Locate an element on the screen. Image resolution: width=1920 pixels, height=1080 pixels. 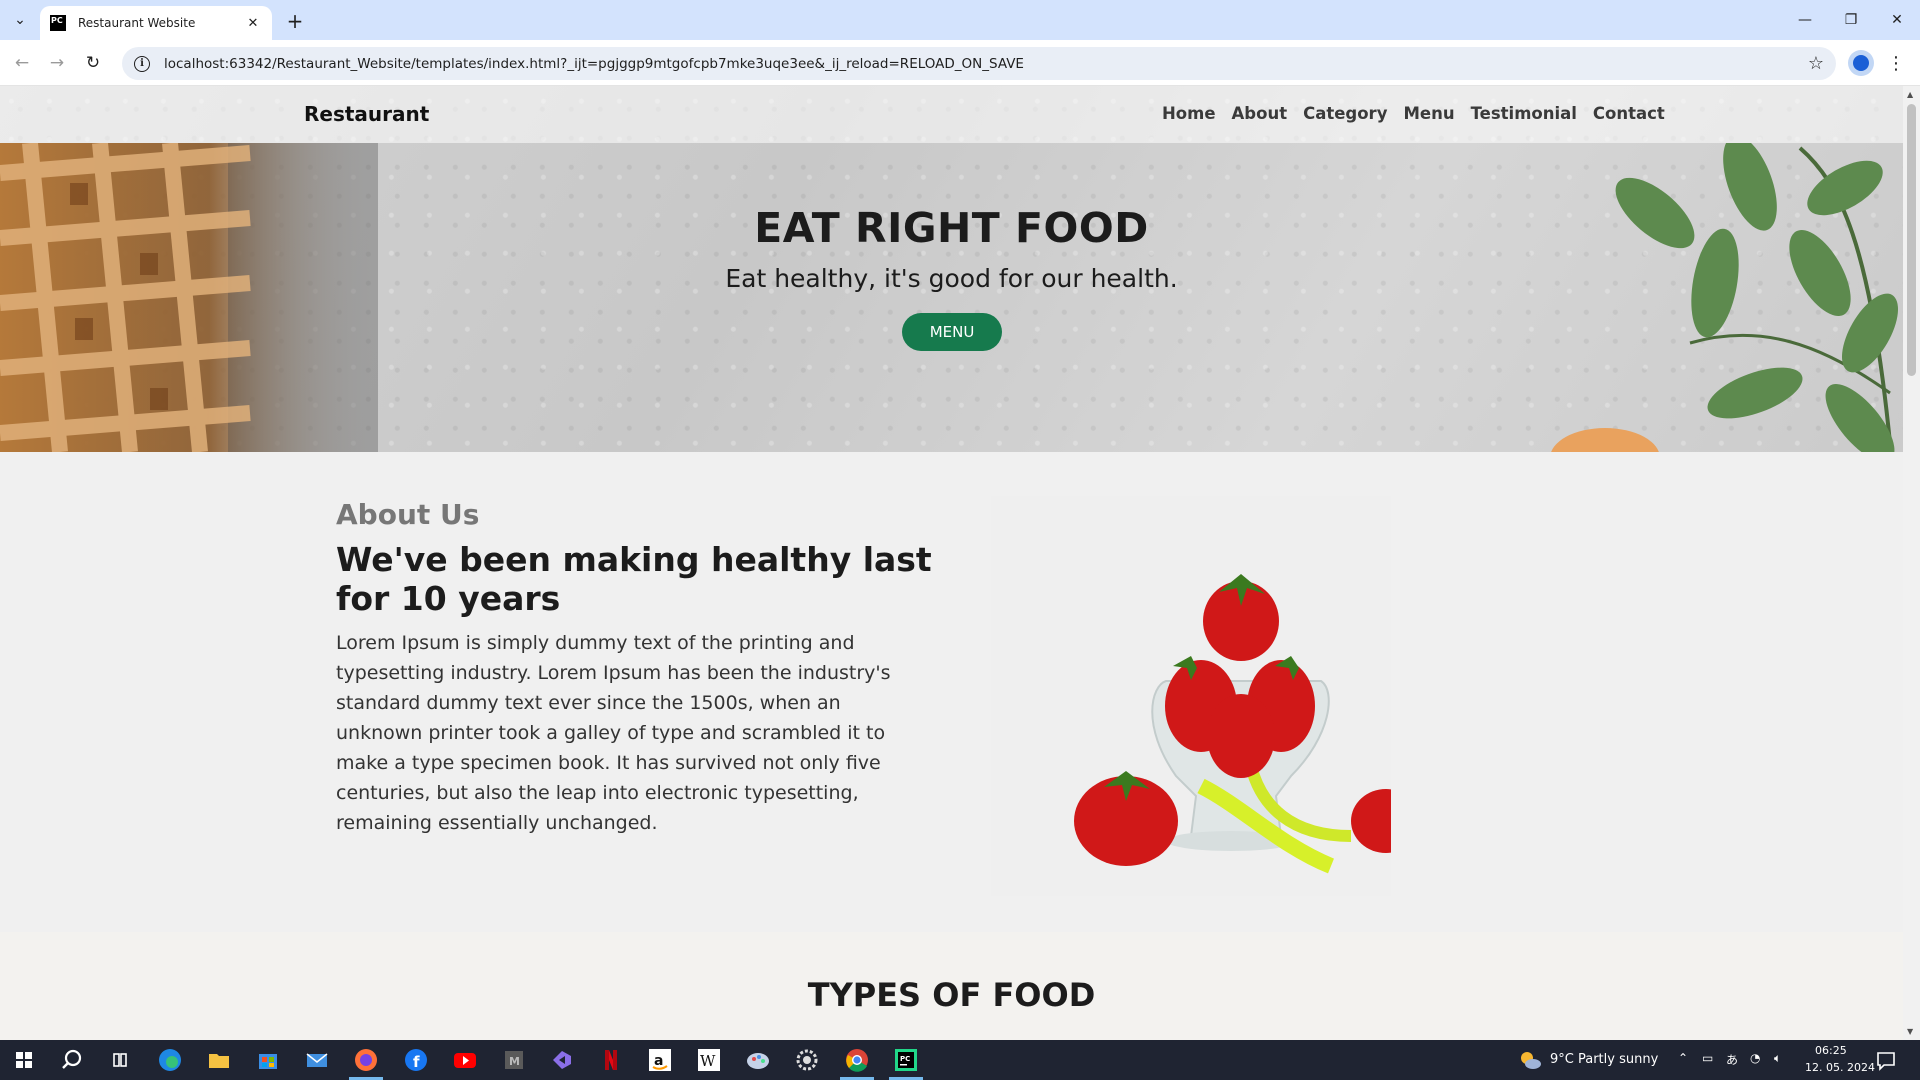
scrollbar-thumb is located at coordinates (1911, 240).